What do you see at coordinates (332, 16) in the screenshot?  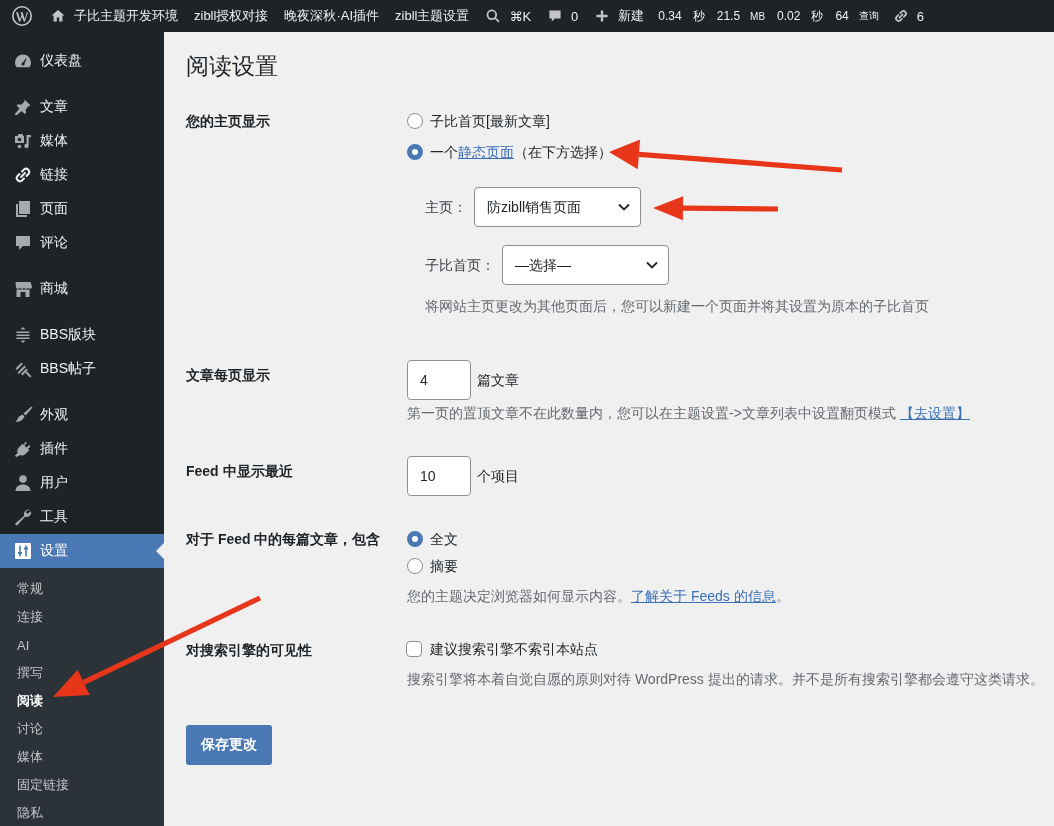 I see `toolbar-menu-link: 晚夜深秋·AI插件` at bounding box center [332, 16].